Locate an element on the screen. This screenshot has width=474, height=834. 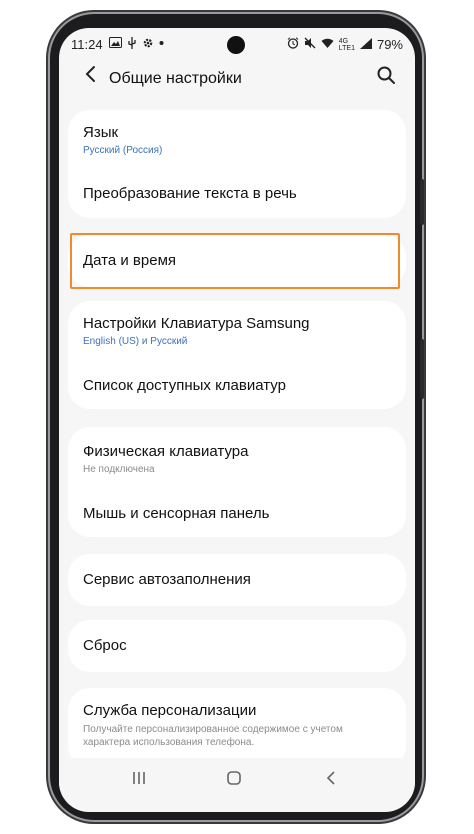
nav-back-button is located at coordinates (331, 780).